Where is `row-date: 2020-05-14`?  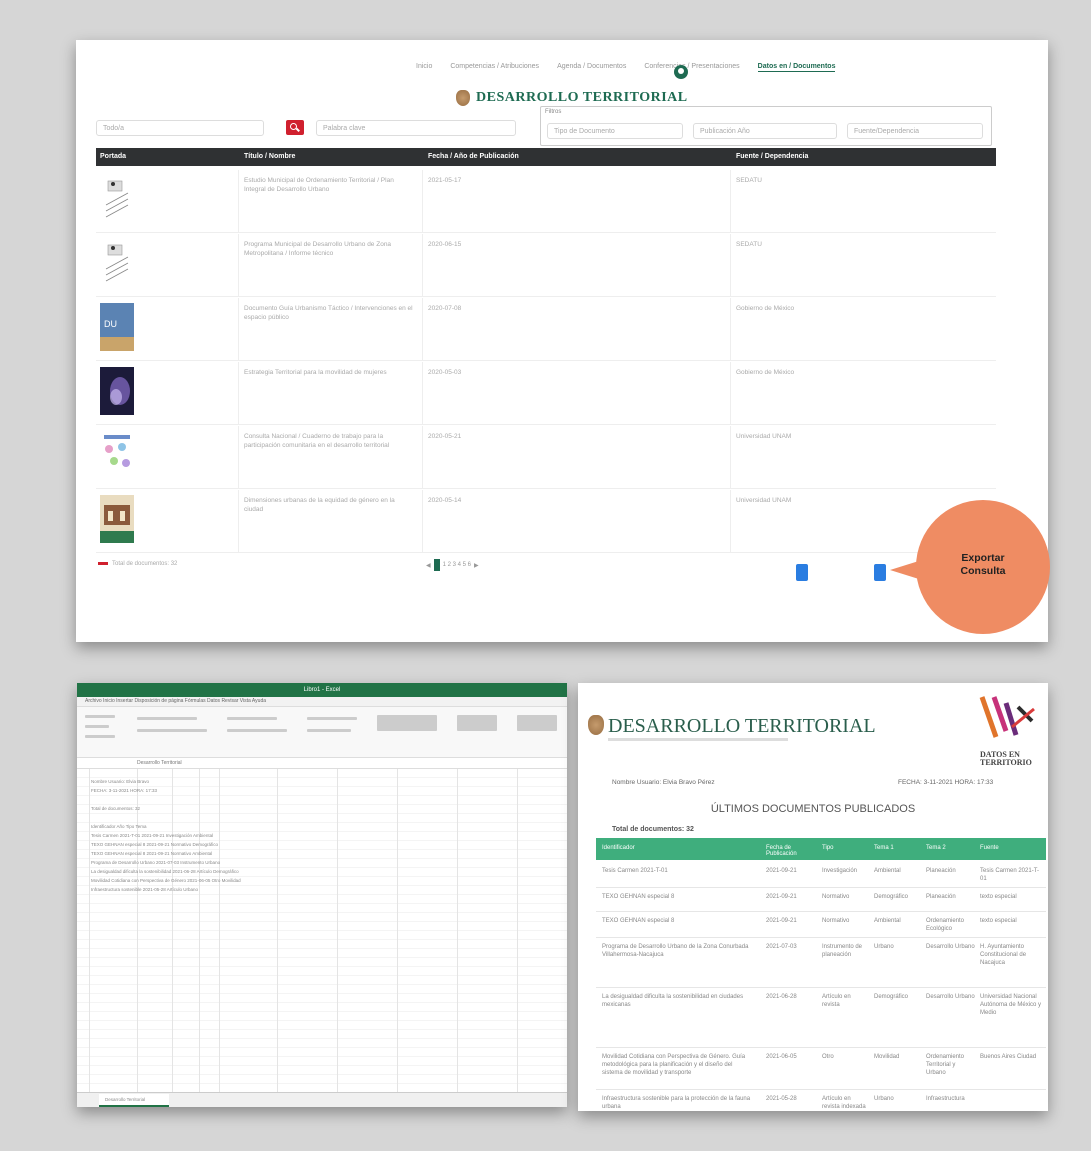
row-date: 2020-05-14 is located at coordinates (445, 500).